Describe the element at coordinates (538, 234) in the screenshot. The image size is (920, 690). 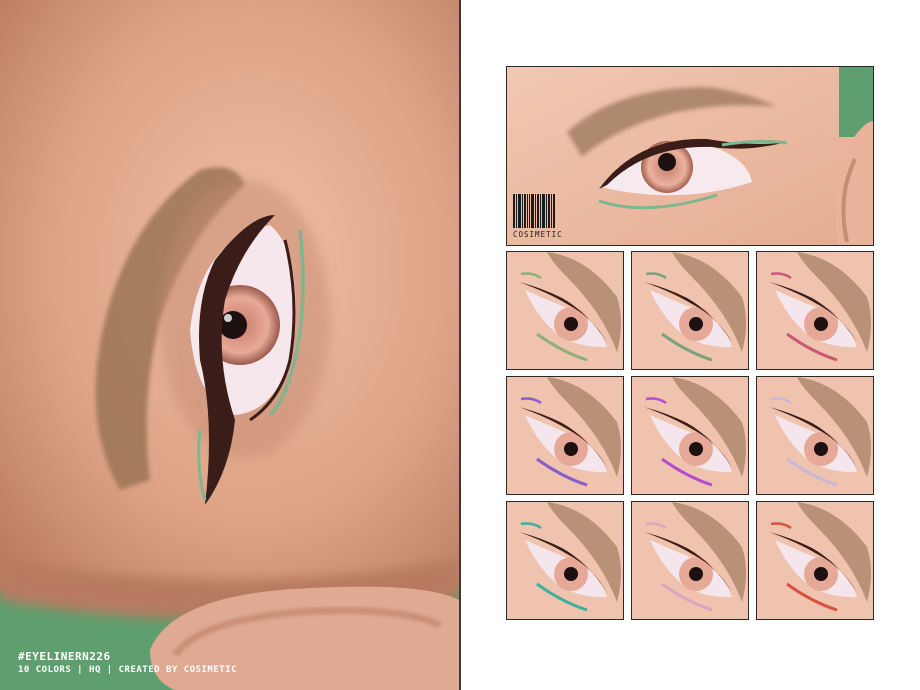
I see `barcode-text: COSIMETIC` at that location.